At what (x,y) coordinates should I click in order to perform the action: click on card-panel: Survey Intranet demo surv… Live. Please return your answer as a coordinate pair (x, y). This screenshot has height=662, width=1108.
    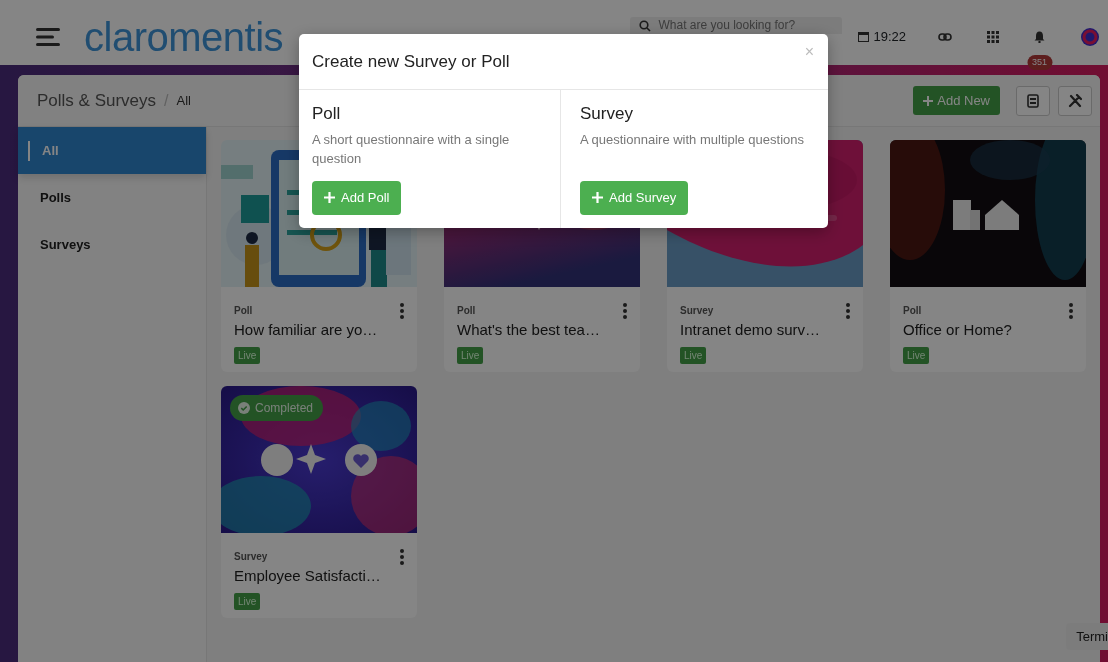
    Looking at the image, I should click on (765, 329).